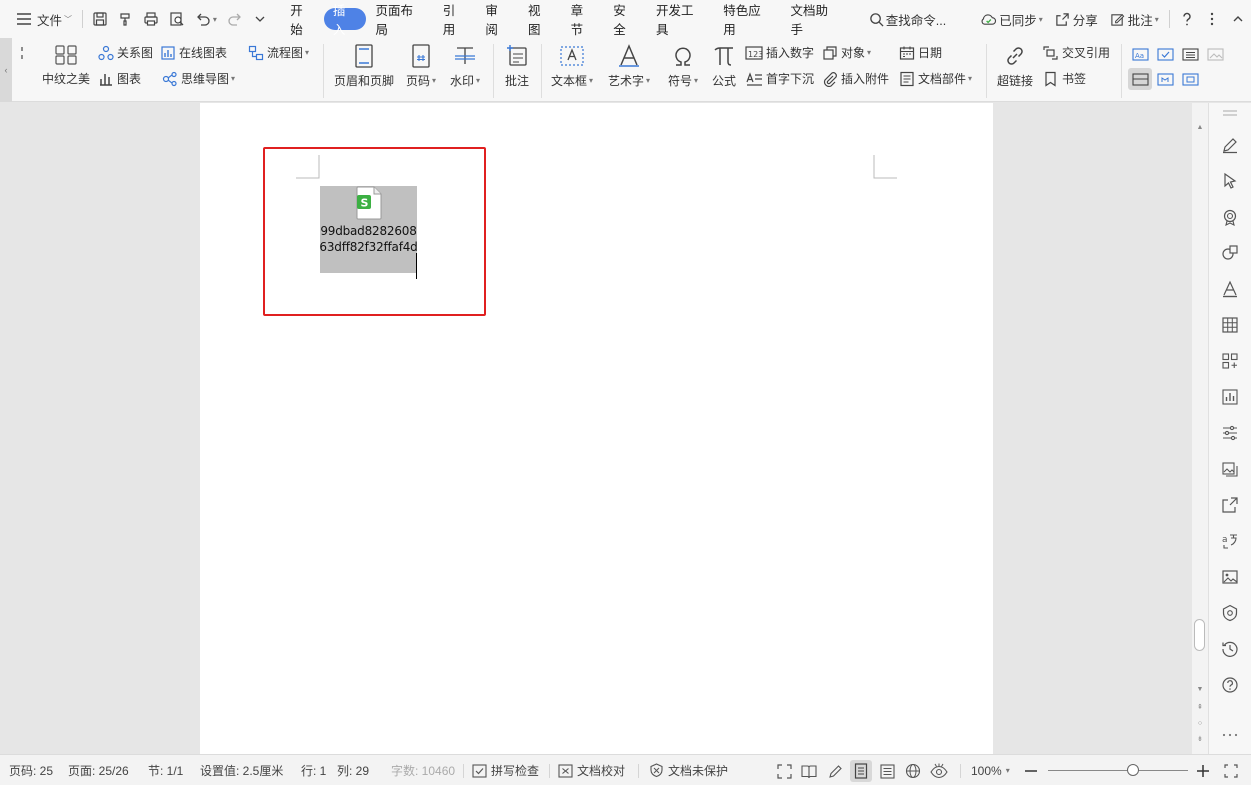  What do you see at coordinates (1011, 19) in the screenshot?
I see `sync-status-button: 已同步 ▾` at bounding box center [1011, 19].